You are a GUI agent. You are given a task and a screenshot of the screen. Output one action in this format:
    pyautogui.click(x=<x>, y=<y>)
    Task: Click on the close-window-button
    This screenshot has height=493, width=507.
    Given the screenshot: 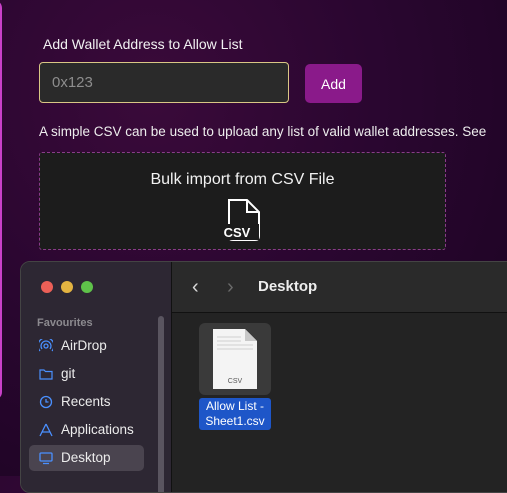 What is the action you would take?
    pyautogui.click(x=47, y=287)
    